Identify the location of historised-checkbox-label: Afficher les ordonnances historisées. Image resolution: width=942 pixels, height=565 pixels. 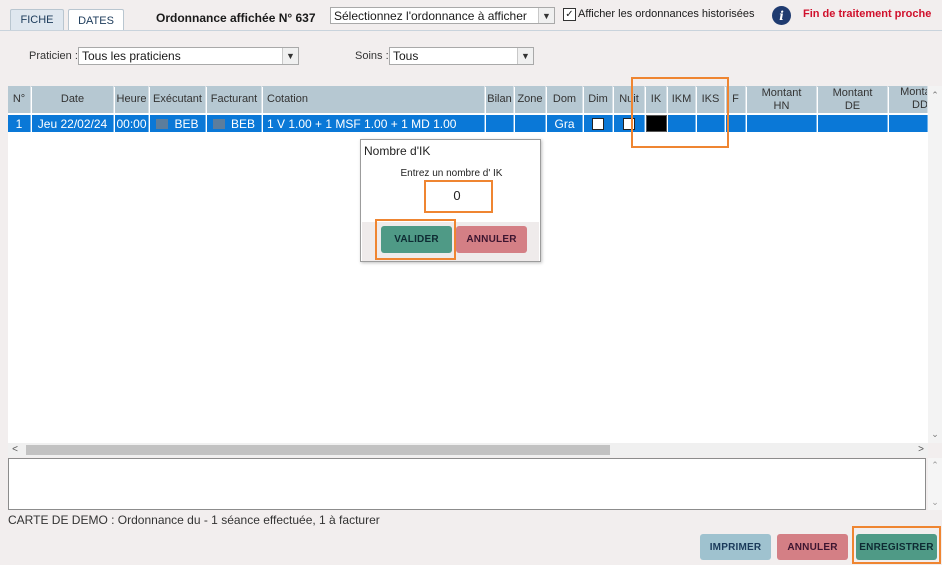
(666, 14).